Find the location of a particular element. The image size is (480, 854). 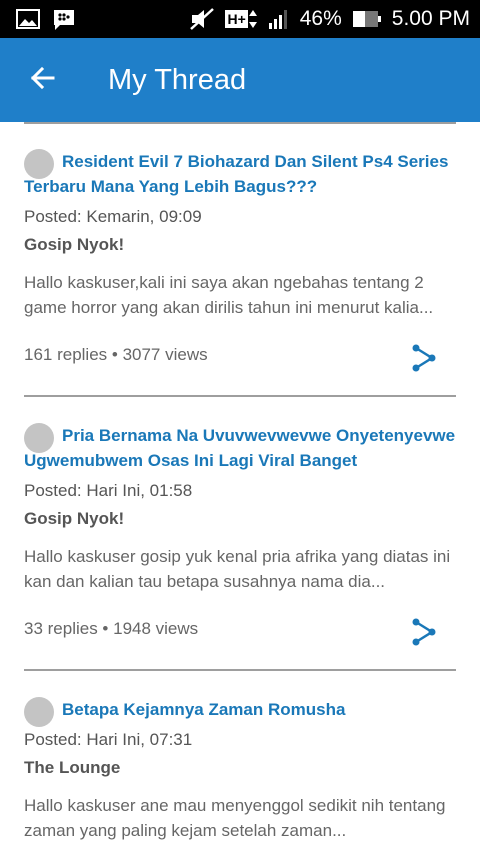

posted-time: Posted: Hari Ini, 07:31 is located at coordinates (108, 739).